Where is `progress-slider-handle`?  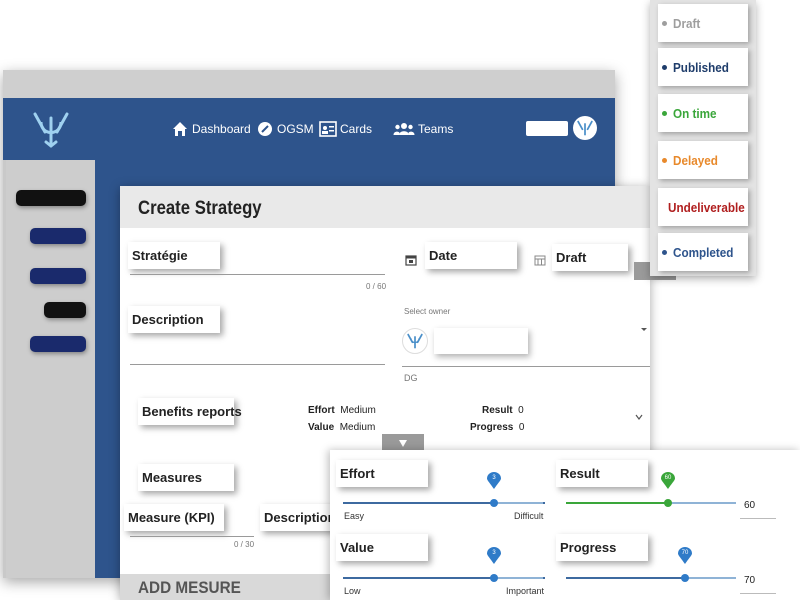 progress-slider-handle is located at coordinates (685, 578).